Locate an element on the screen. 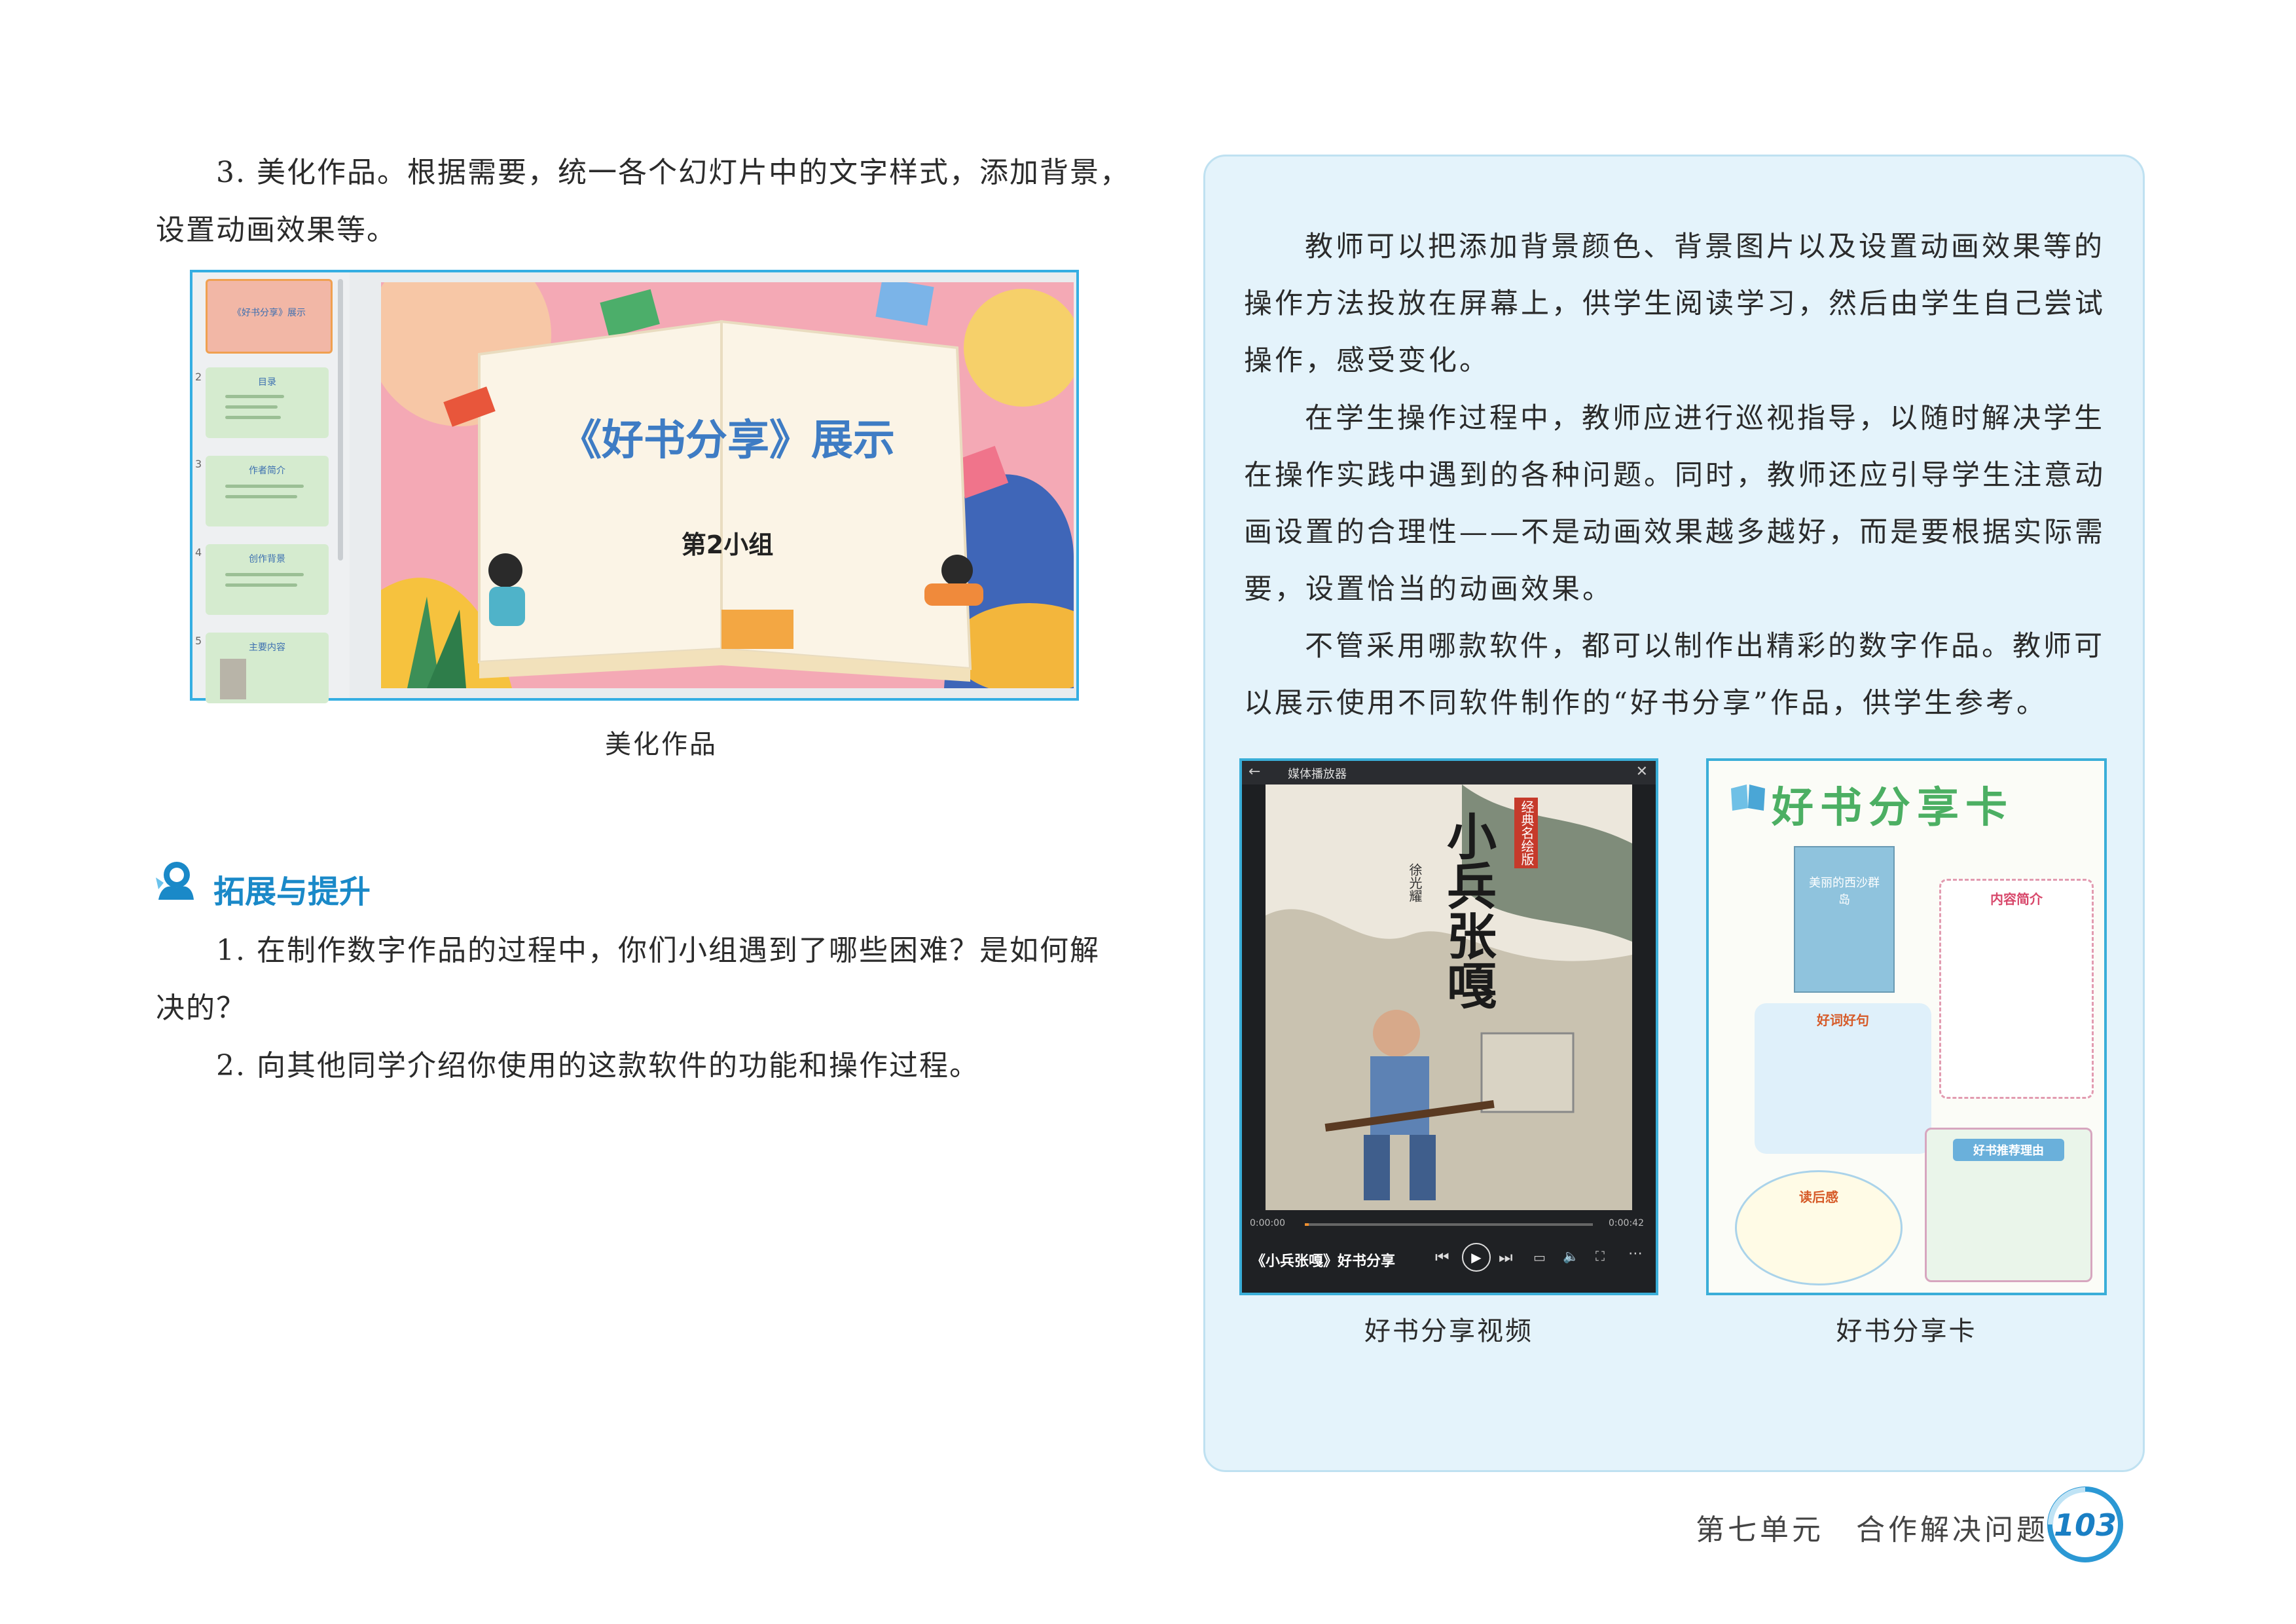 This screenshot has width=2296, height=1624. player-controls: 0:00:00 0:00:42 《小兵张嘎》好书分享 ⏮ ▶ ⏭ ▭ 🔈 ⛶ ⋯ is located at coordinates (1449, 1251).